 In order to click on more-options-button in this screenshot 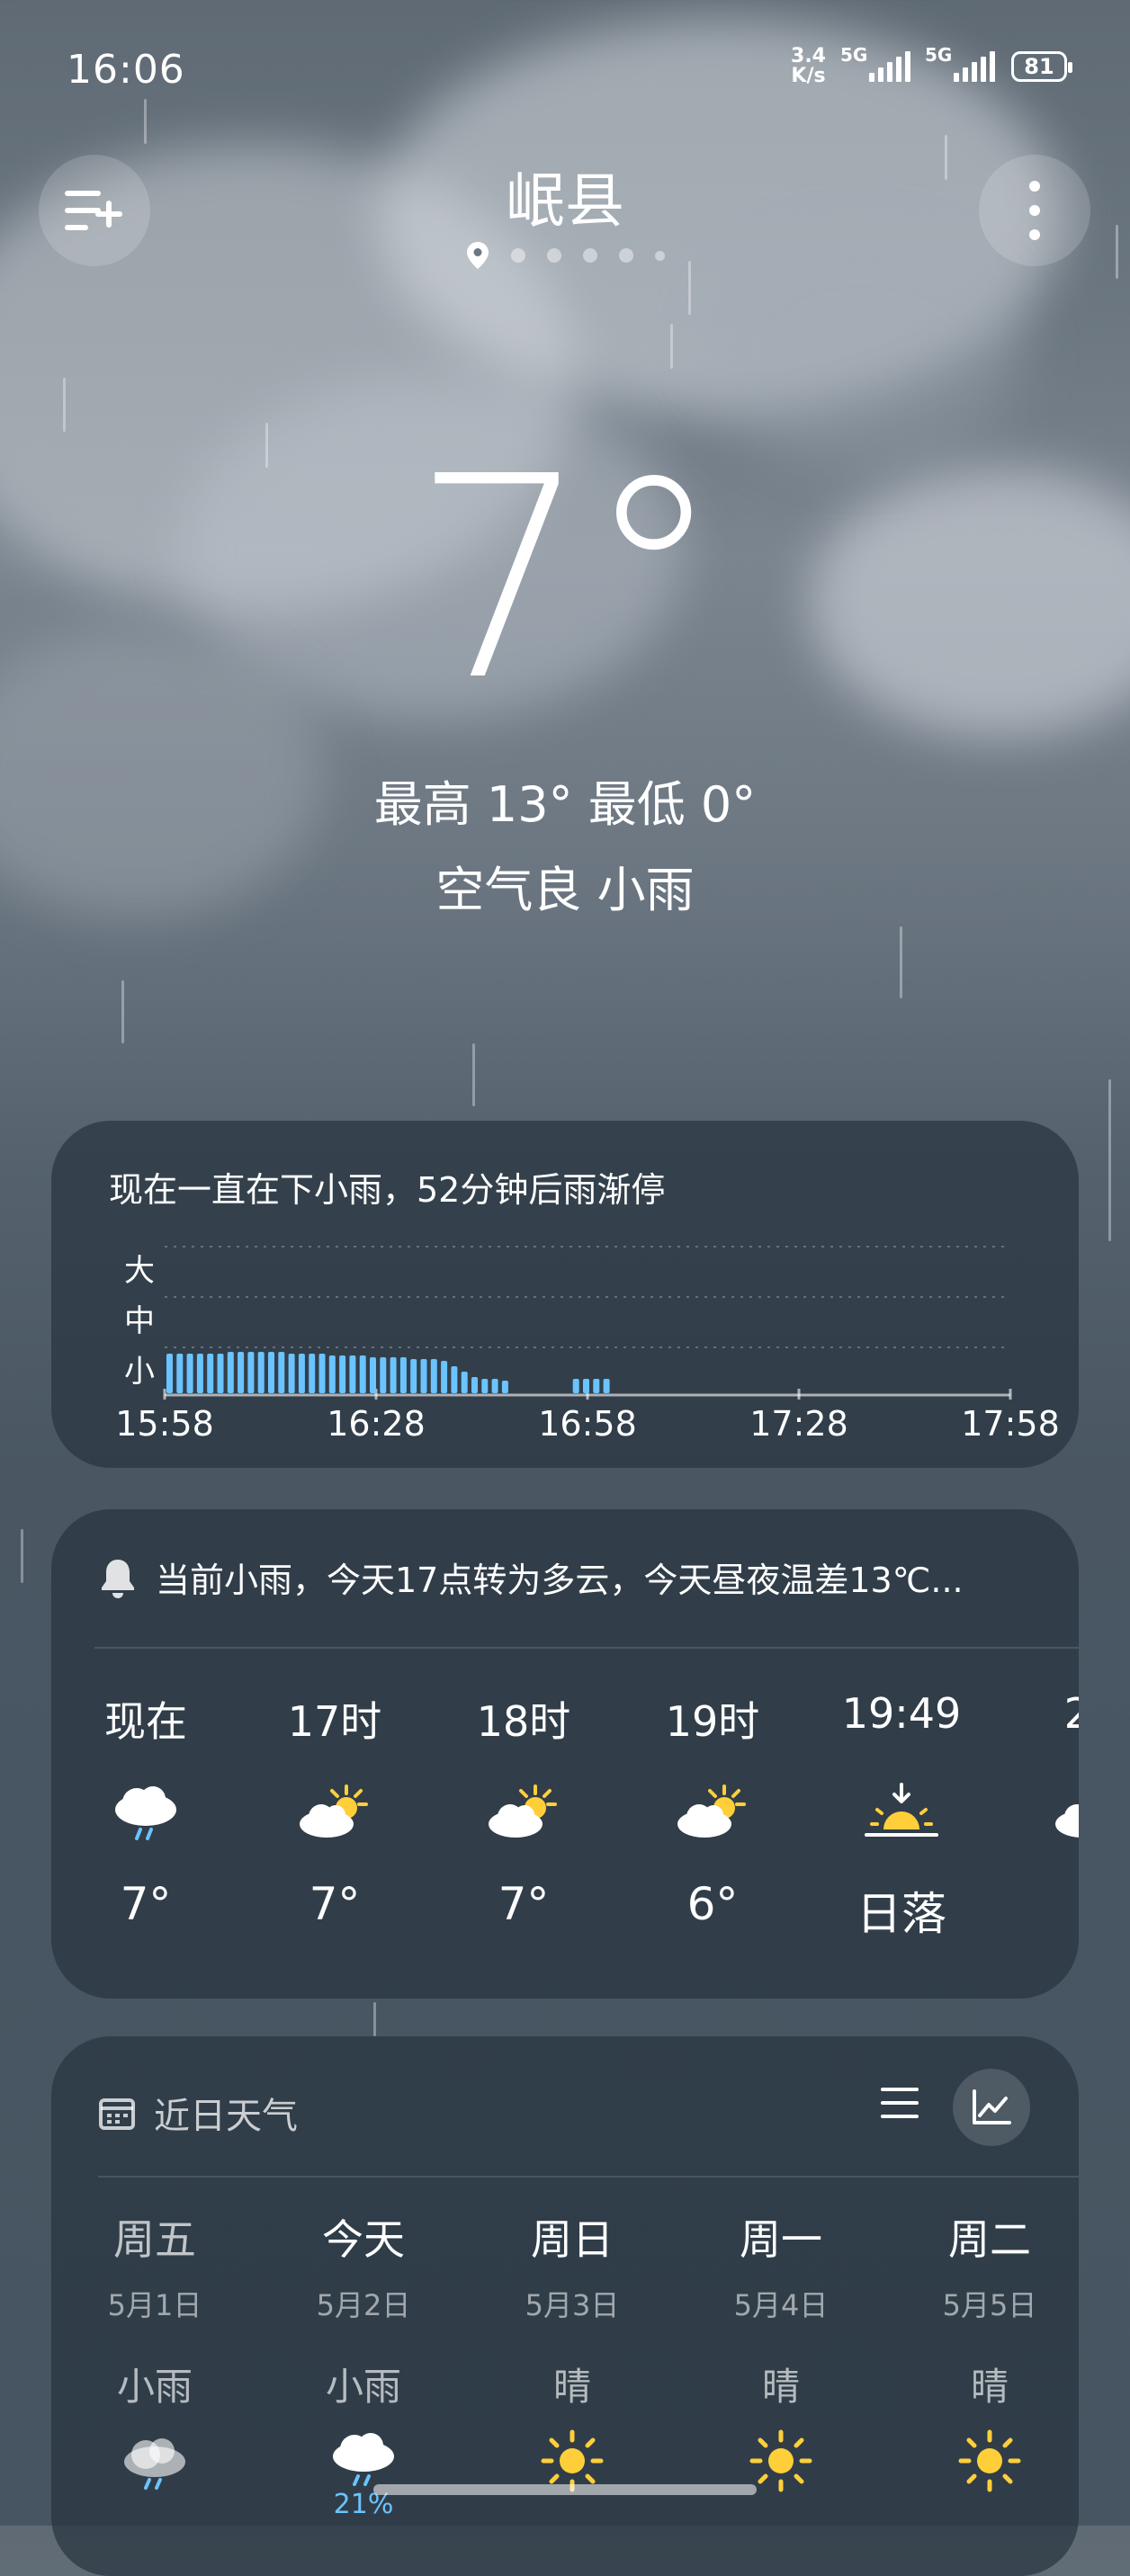, I will do `click(1034, 210)`.